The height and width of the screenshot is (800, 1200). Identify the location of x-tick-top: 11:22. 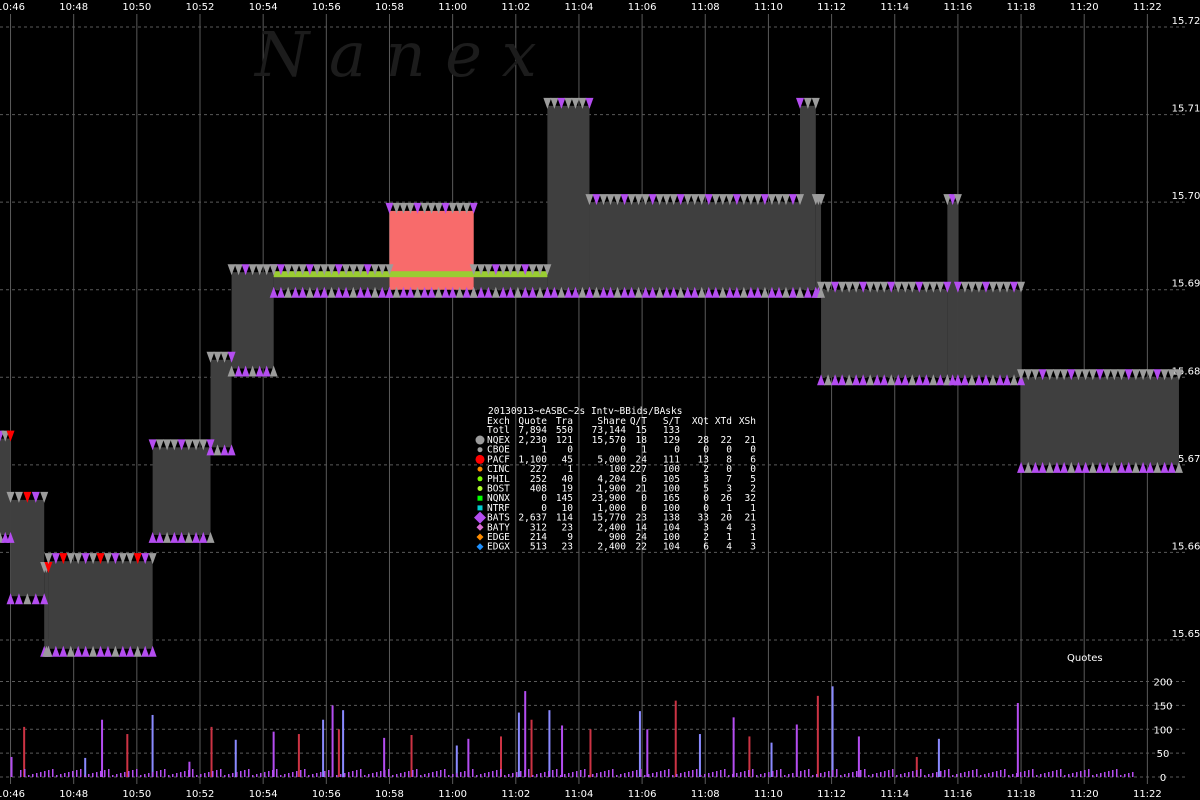
(1147, 7).